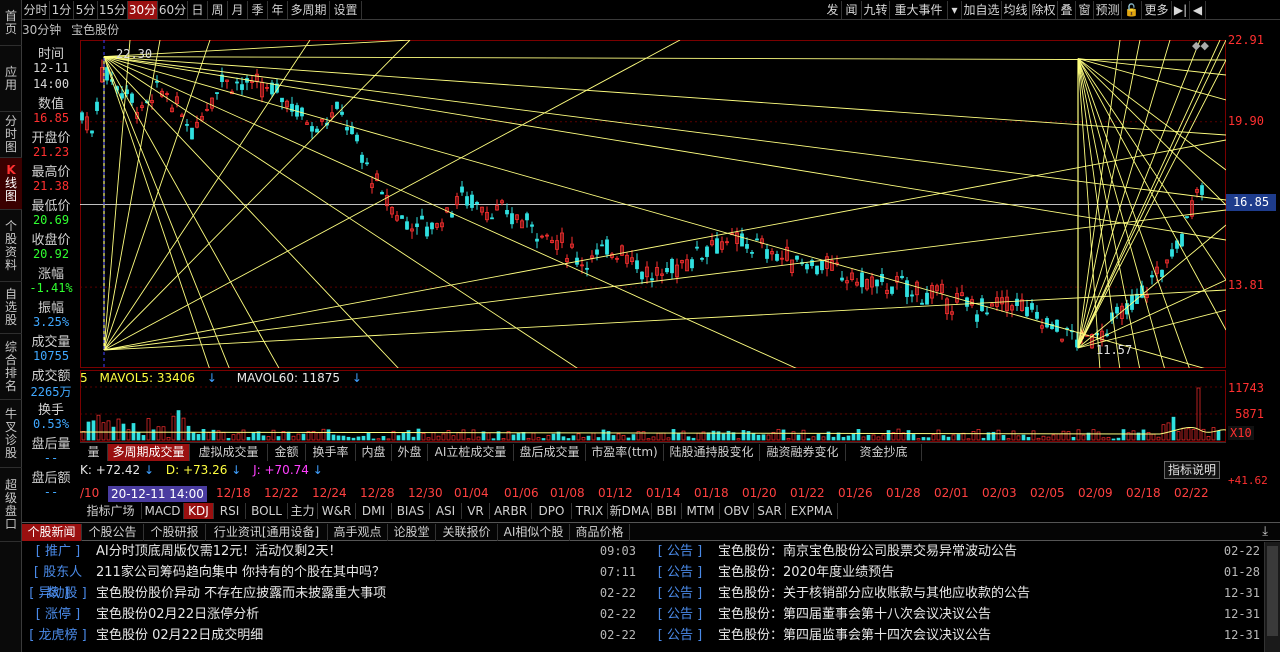 This screenshot has height=652, width=1280. I want to click on volume-indicator-tab: 金额, so click(287, 452).